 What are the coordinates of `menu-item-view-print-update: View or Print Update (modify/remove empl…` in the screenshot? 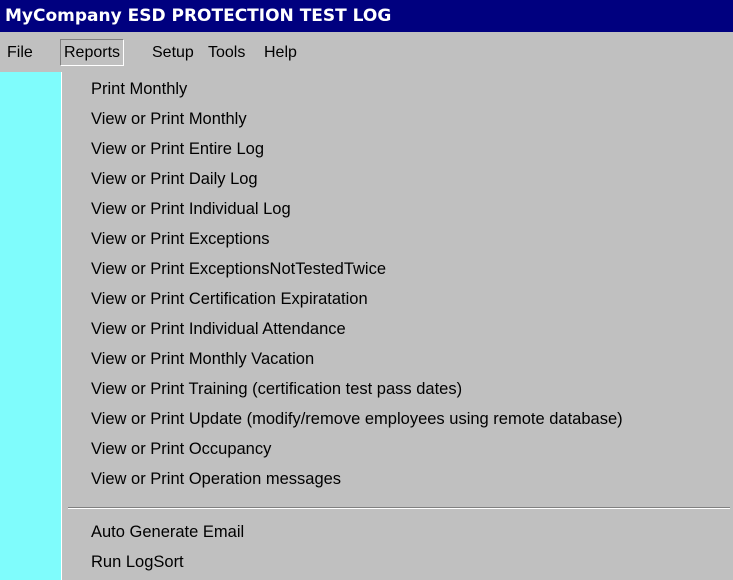 It's located at (357, 419).